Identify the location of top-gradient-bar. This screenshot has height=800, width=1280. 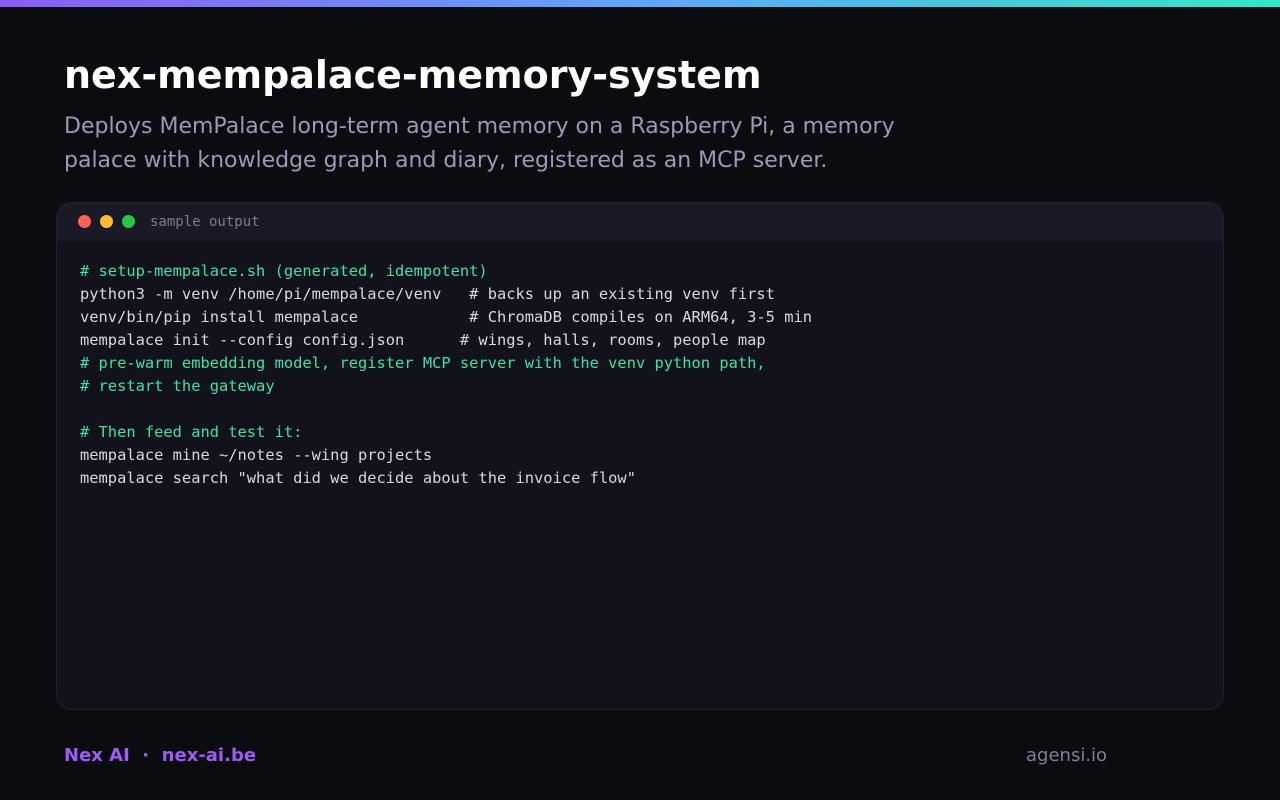
(640, 3).